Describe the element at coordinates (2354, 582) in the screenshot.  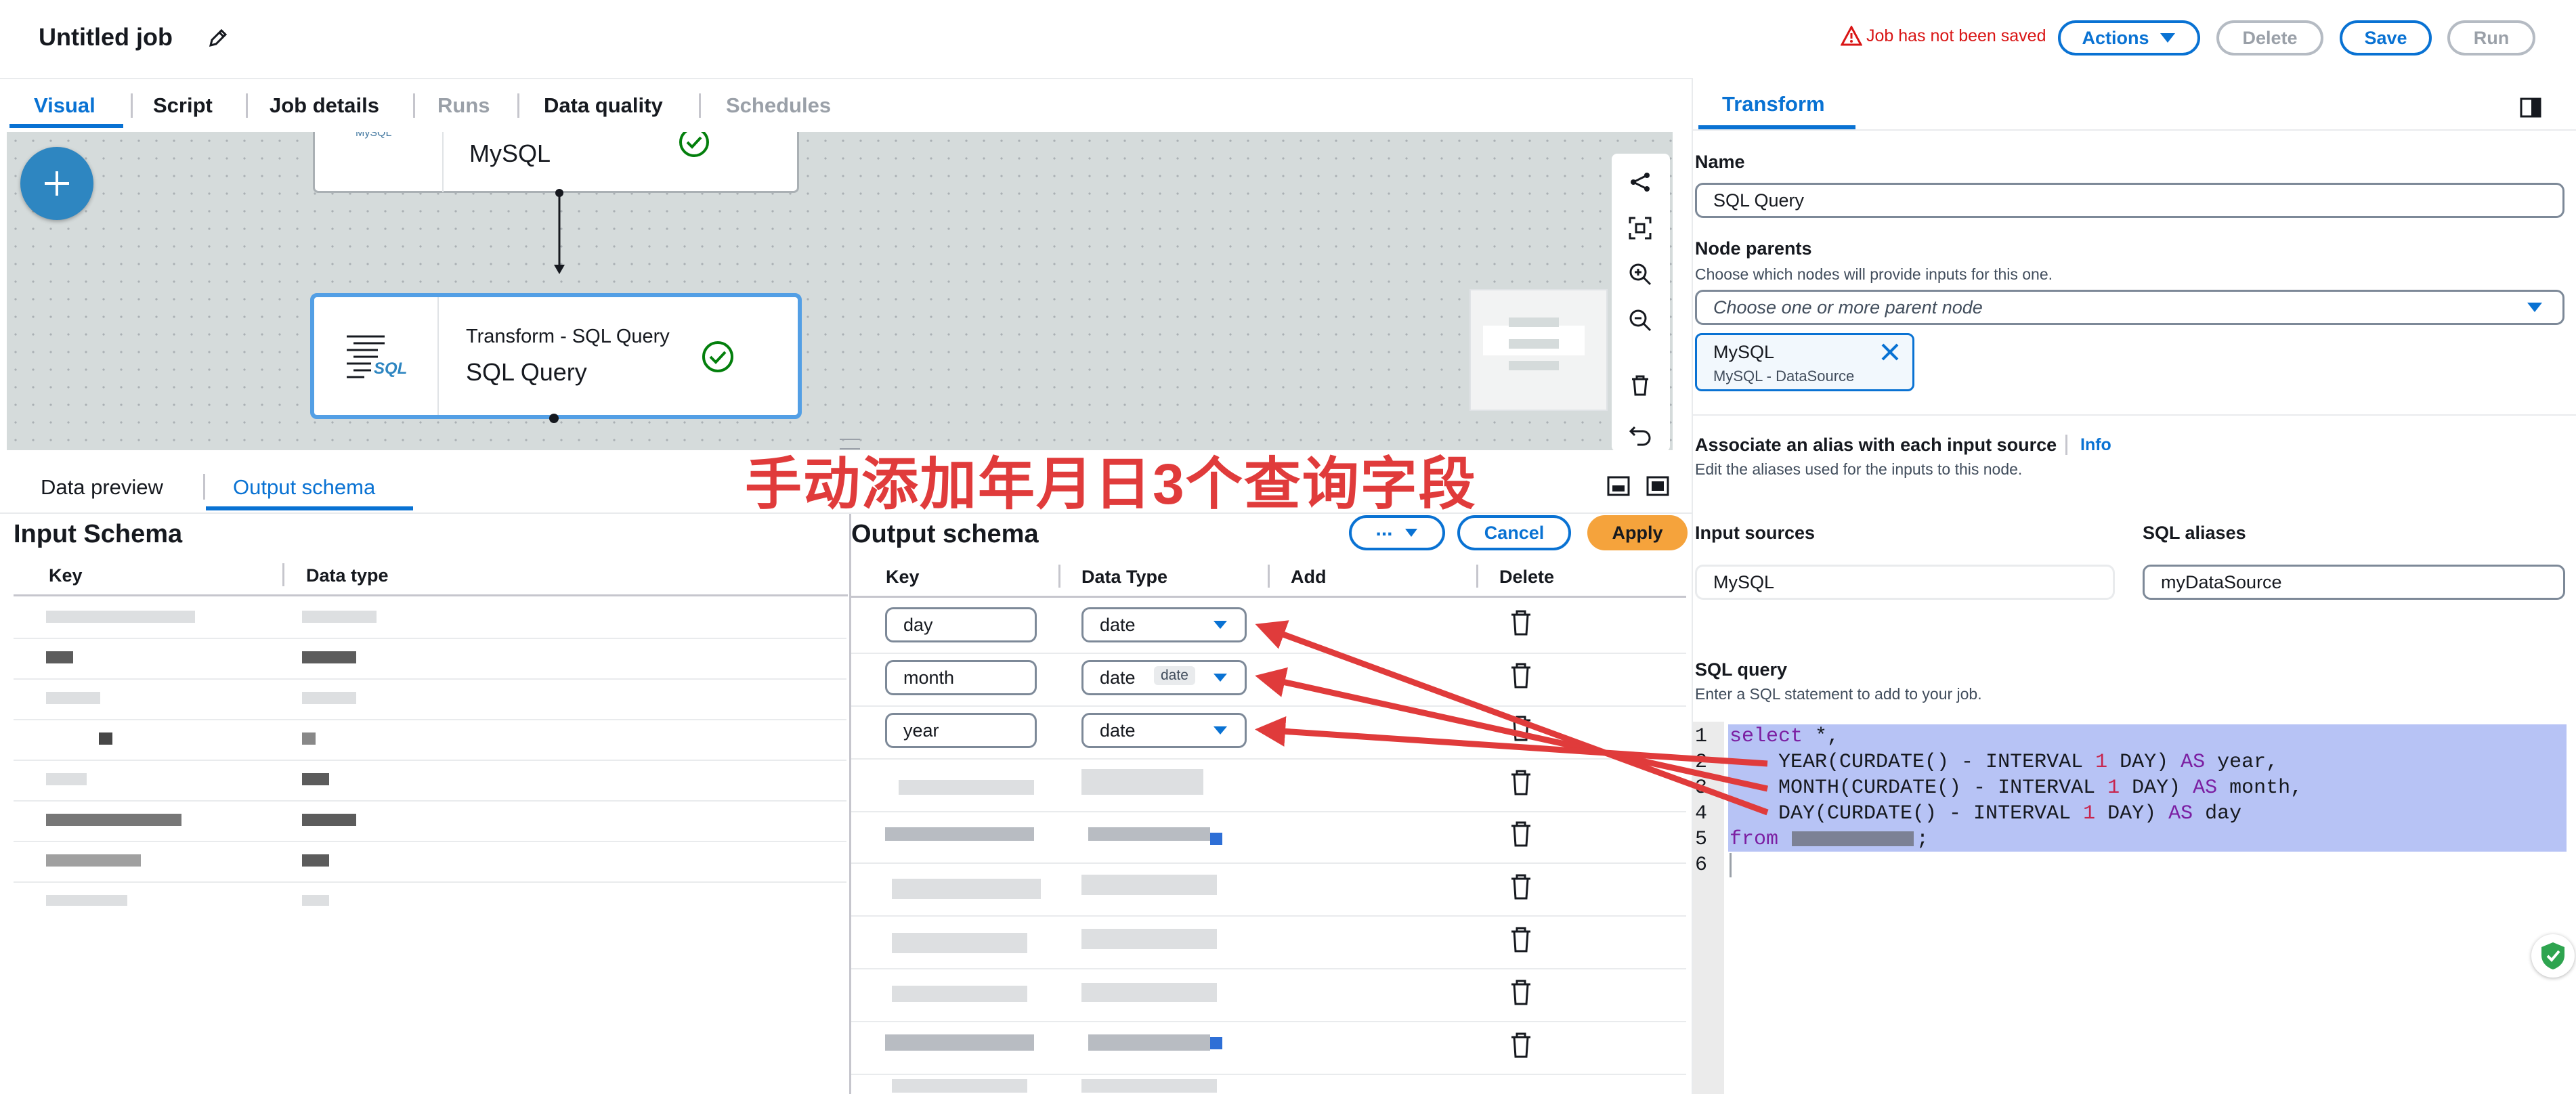
I see `sql-alias-input: myDataSource` at that location.